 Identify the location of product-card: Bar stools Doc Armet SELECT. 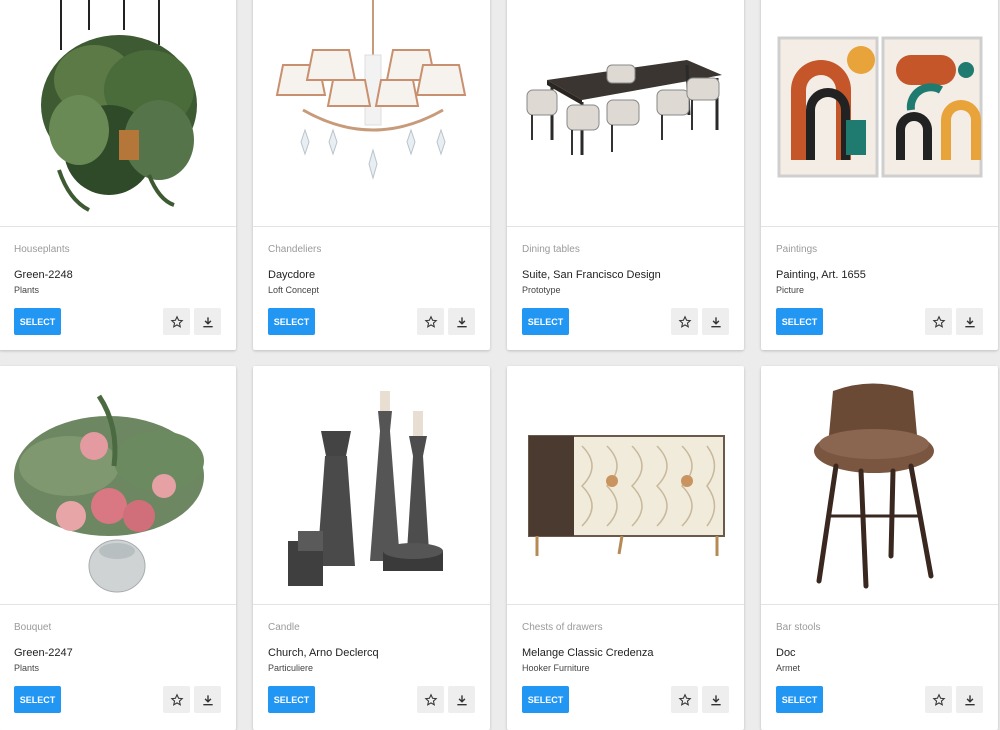
(879, 548).